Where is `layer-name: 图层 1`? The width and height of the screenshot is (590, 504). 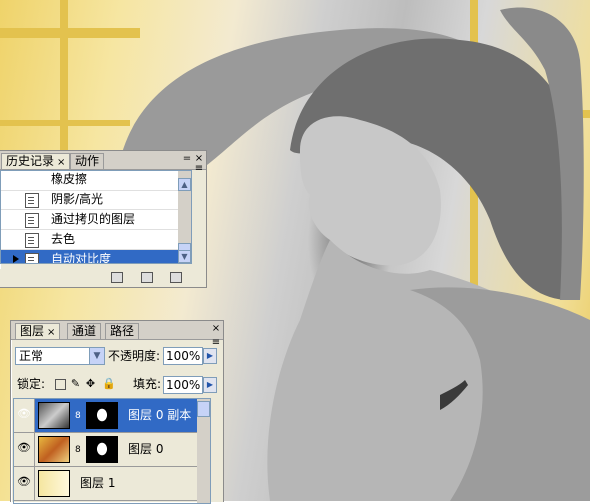 layer-name: 图层 1 is located at coordinates (98, 483).